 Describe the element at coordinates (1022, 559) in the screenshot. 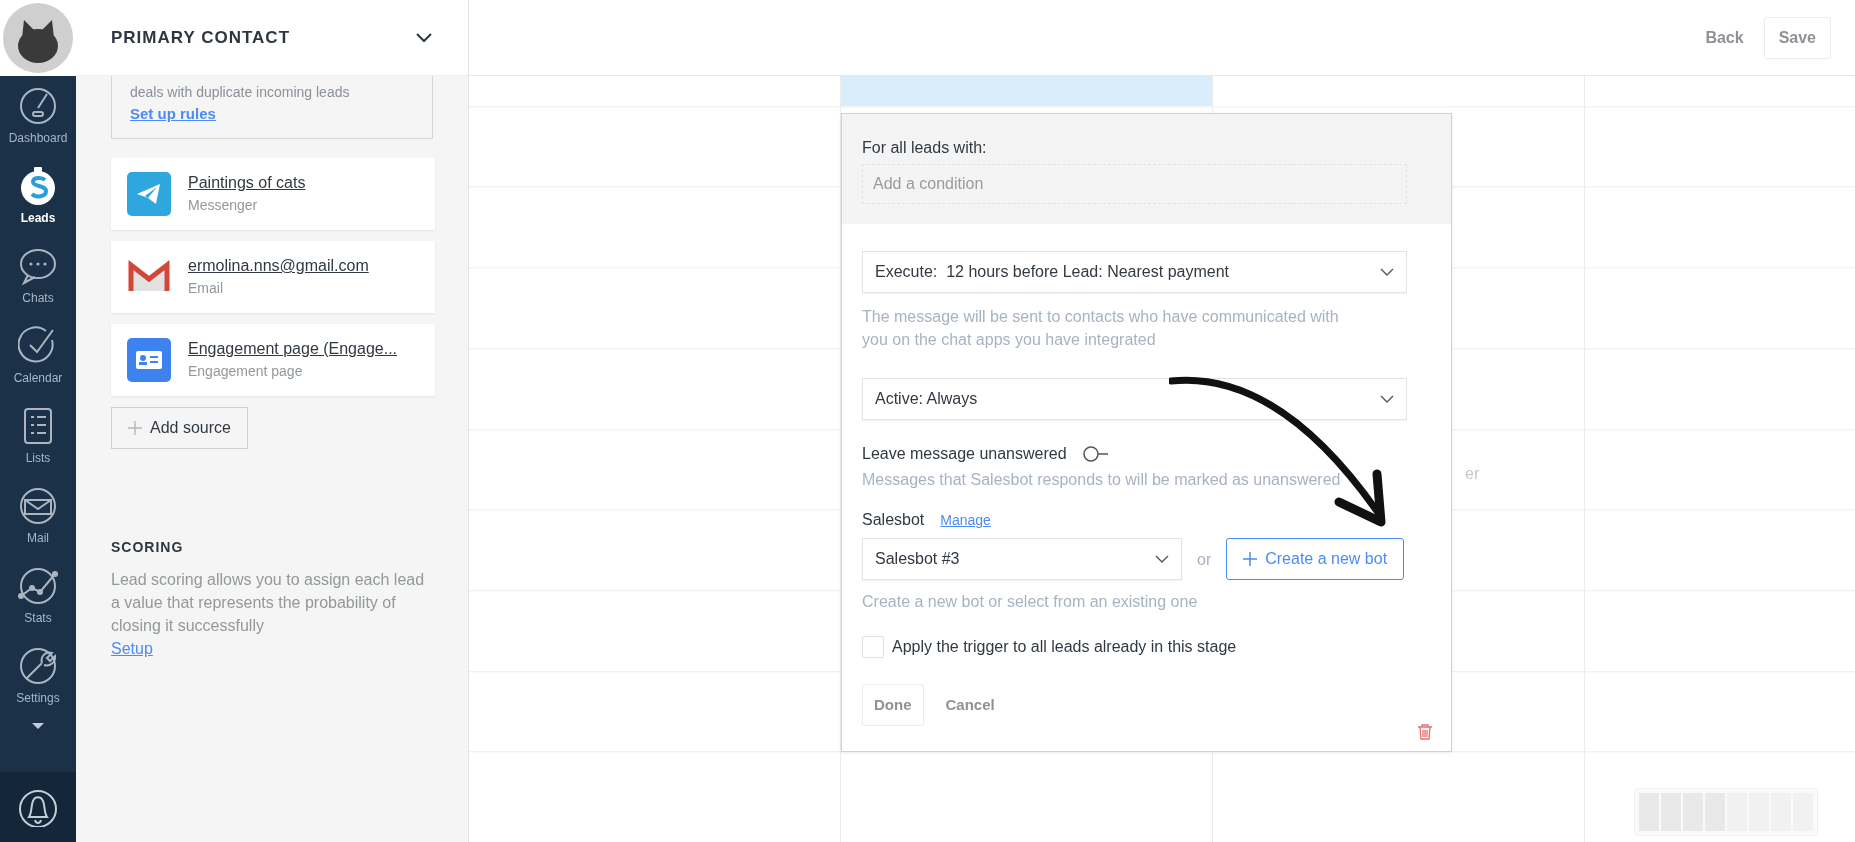

I see `salesbot-dropdown: Salesbot #3` at that location.